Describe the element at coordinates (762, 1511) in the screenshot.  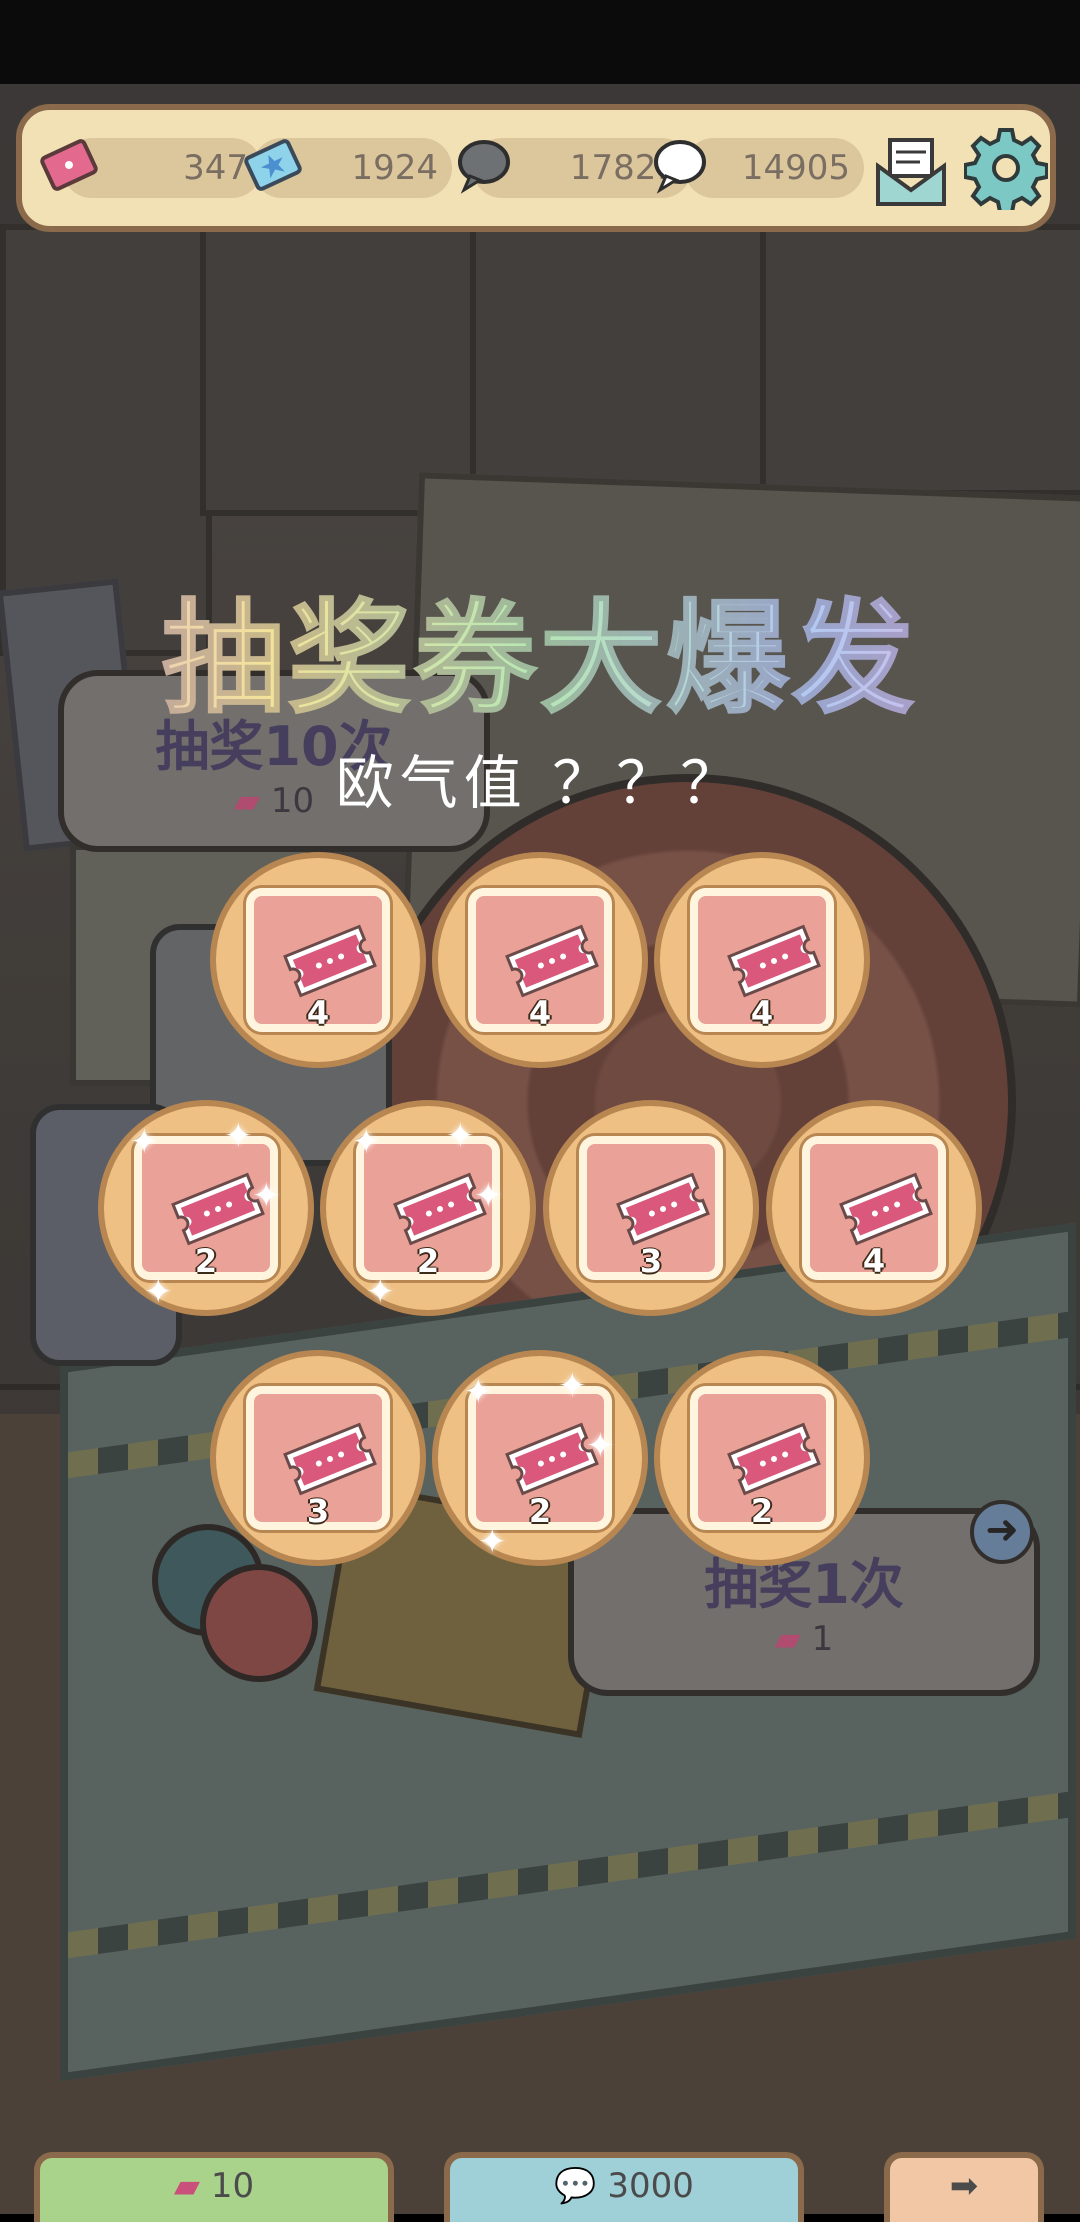
I see `prize-count: 2` at that location.